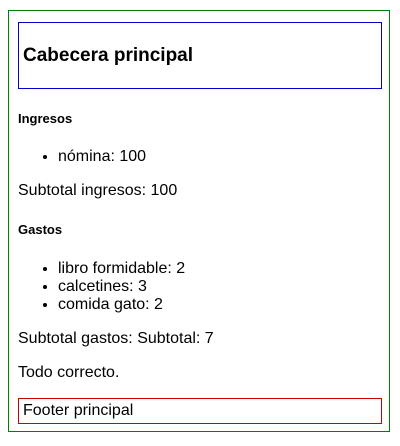  Describe the element at coordinates (69, 372) in the screenshot. I see `status-message: Todo correcto.` at that location.